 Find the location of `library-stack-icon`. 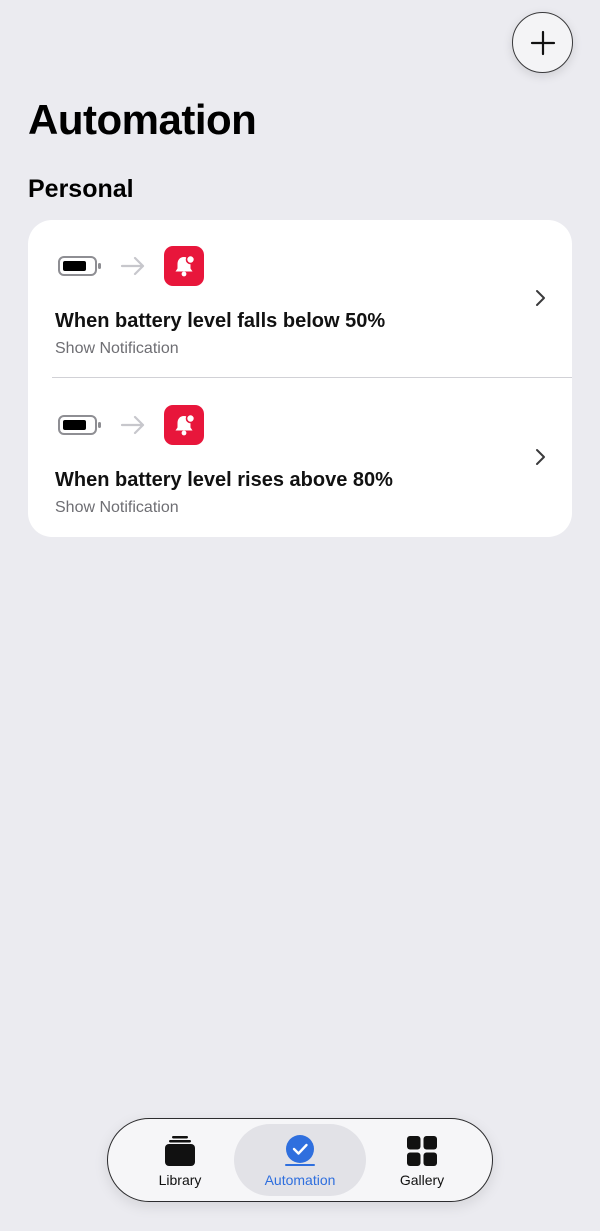

library-stack-icon is located at coordinates (180, 1151).